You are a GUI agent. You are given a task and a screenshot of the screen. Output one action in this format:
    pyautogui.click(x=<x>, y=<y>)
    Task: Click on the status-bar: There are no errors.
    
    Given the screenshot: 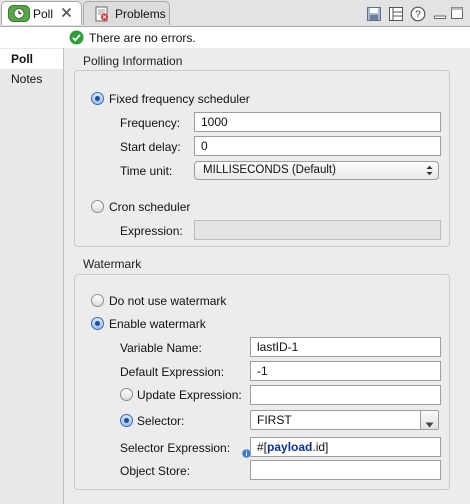 What is the action you would take?
    pyautogui.click(x=235, y=38)
    